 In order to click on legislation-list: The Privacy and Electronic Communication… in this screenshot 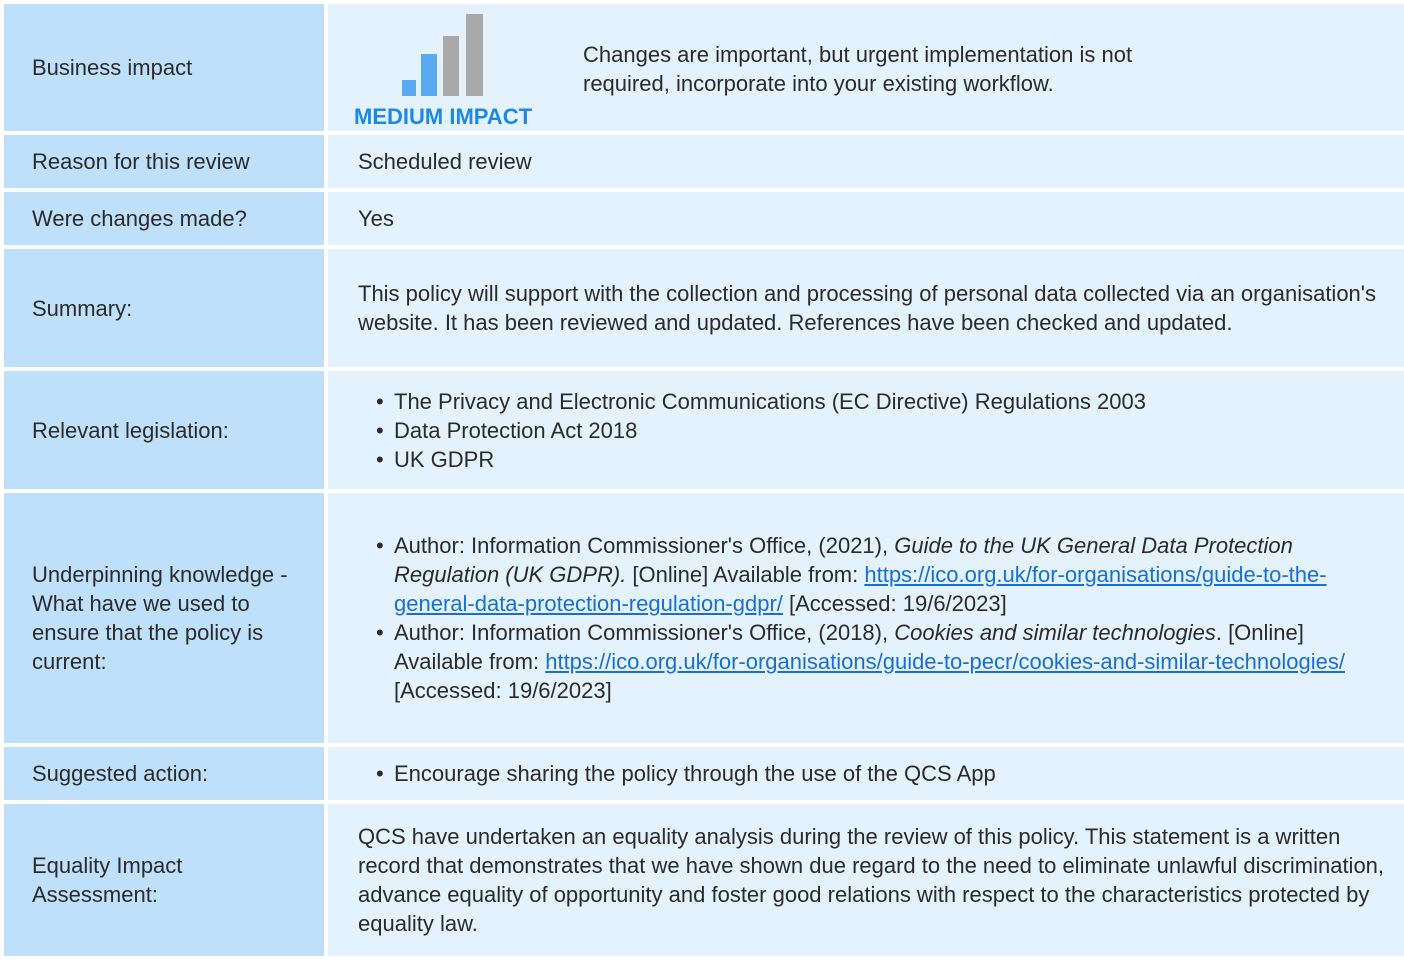, I will do `click(761, 430)`.